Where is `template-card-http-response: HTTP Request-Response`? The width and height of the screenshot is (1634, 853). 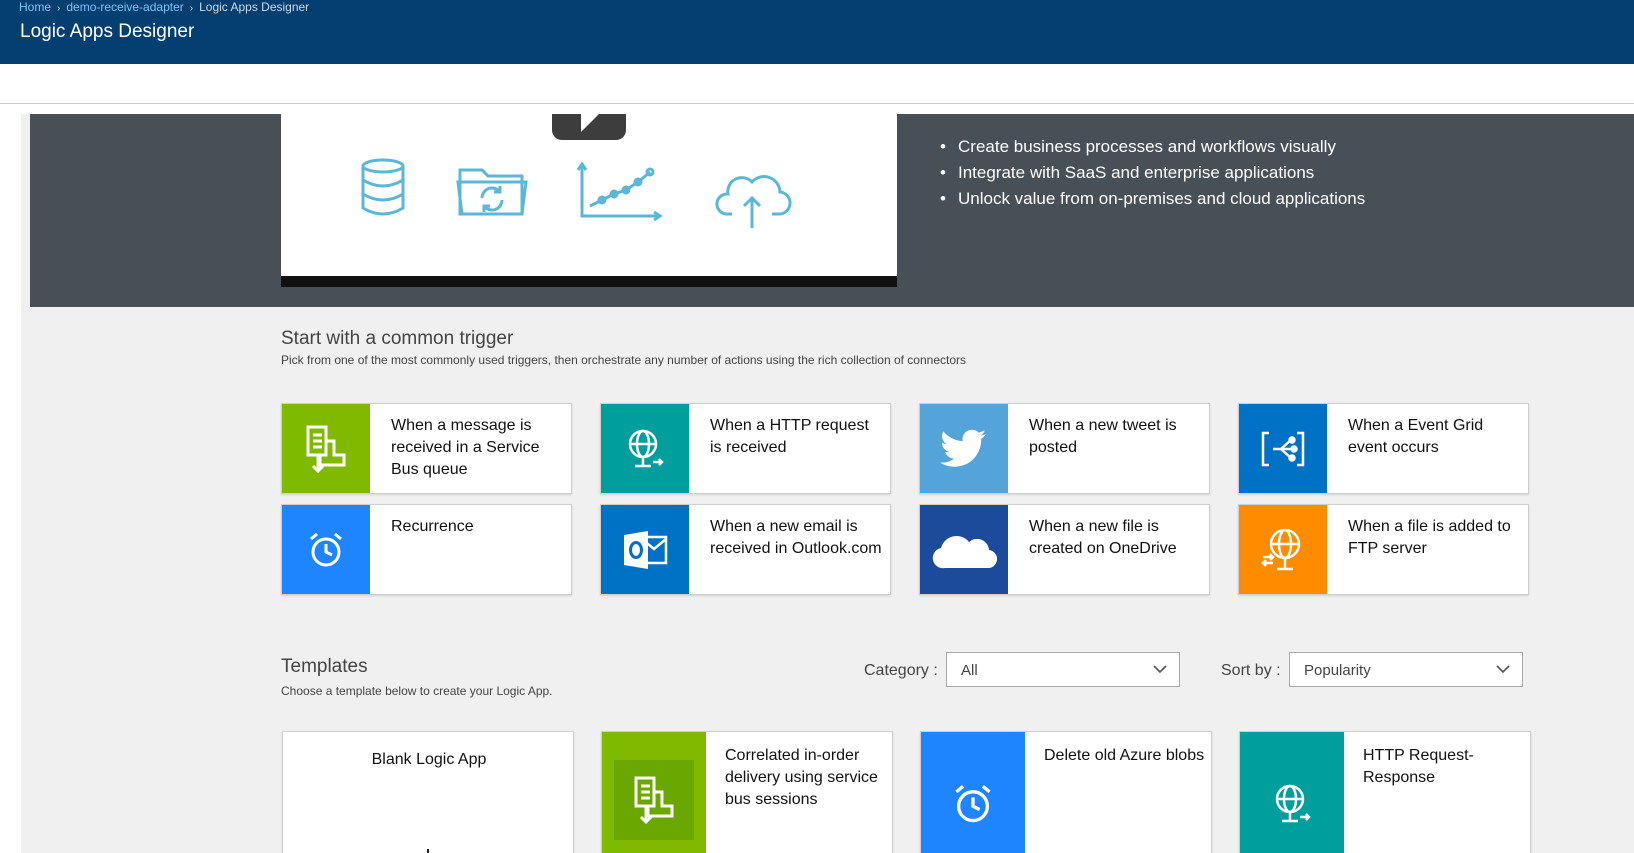 template-card-http-response: HTTP Request-Response is located at coordinates (1385, 792).